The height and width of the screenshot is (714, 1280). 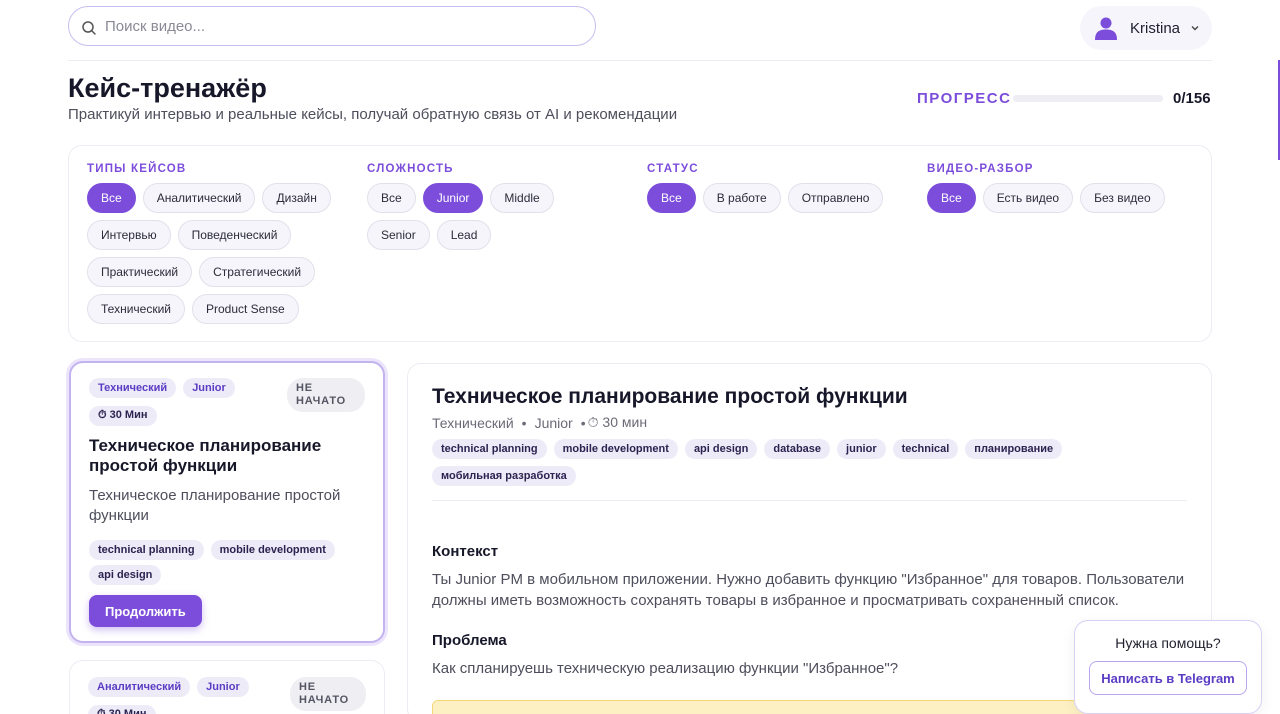 I want to click on telegram-button: Написать в Telegram, so click(x=1168, y=678).